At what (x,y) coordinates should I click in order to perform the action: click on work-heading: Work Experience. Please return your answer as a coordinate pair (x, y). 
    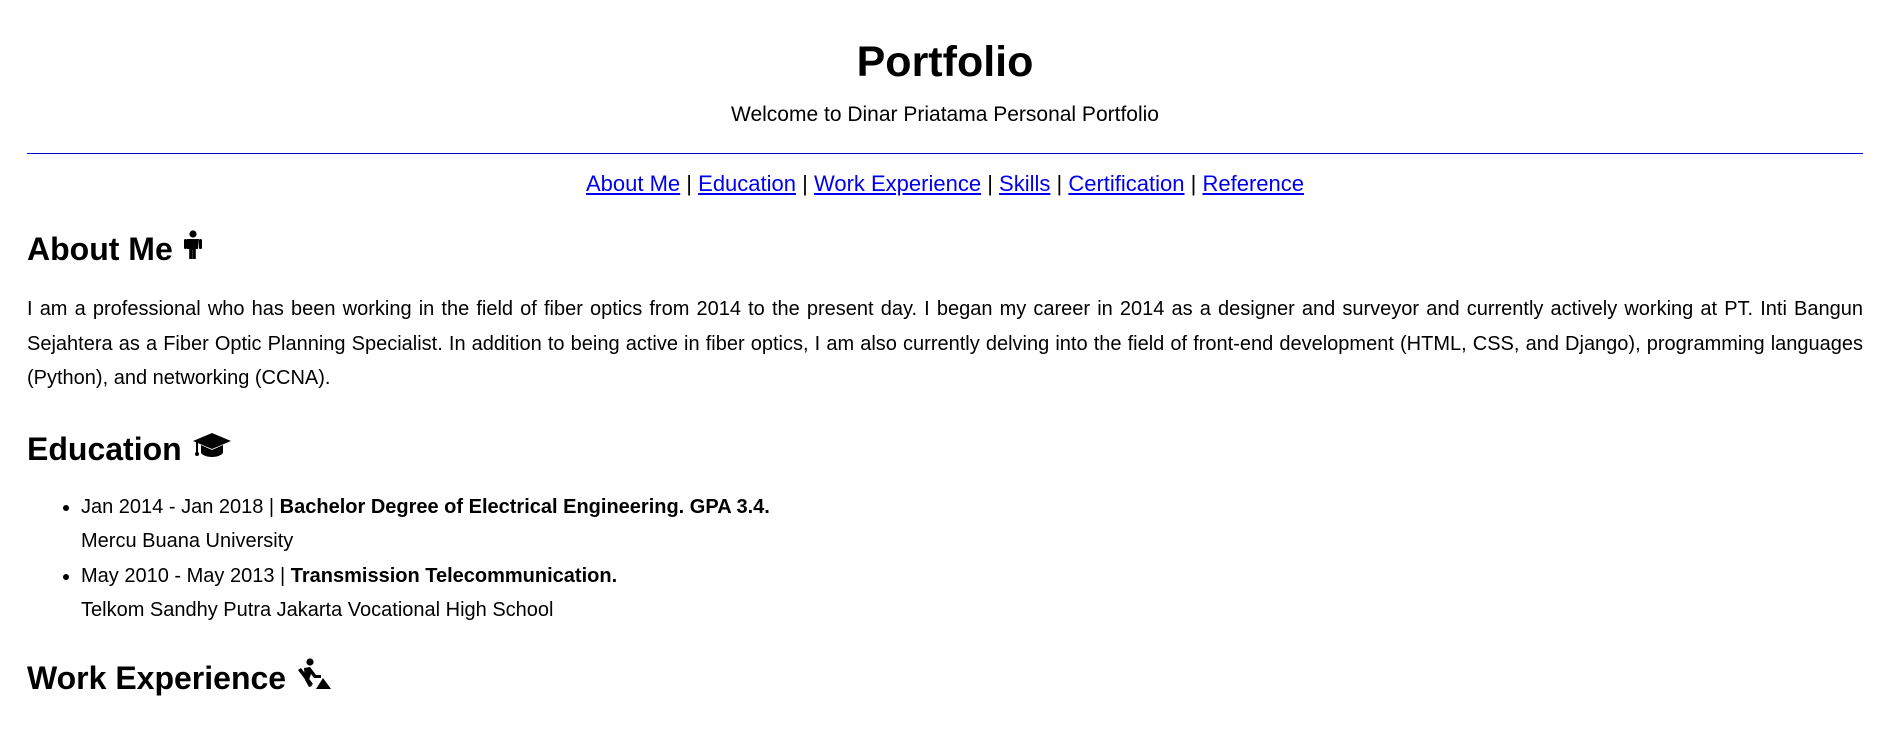
    Looking at the image, I should click on (945, 677).